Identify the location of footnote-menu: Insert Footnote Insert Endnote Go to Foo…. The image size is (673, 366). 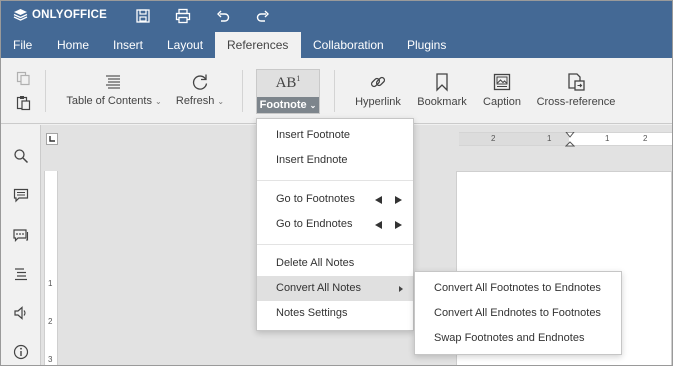
(335, 224).